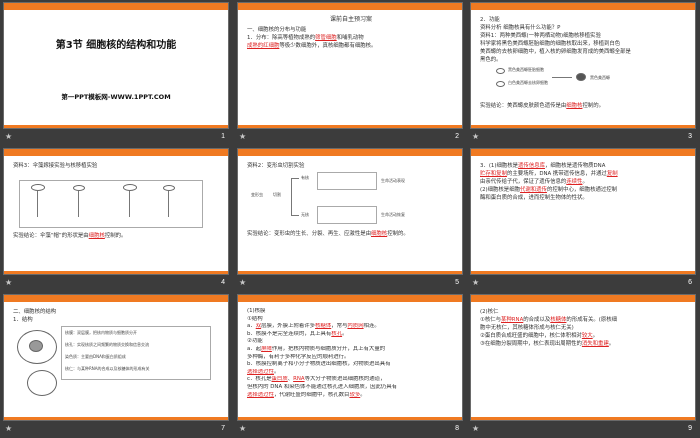  What do you see at coordinates (316, 379) in the screenshot?
I see `text-line: c．核孔是蛋白质、RNA等大分子物质进出细胞核的通道，` at bounding box center [316, 379].